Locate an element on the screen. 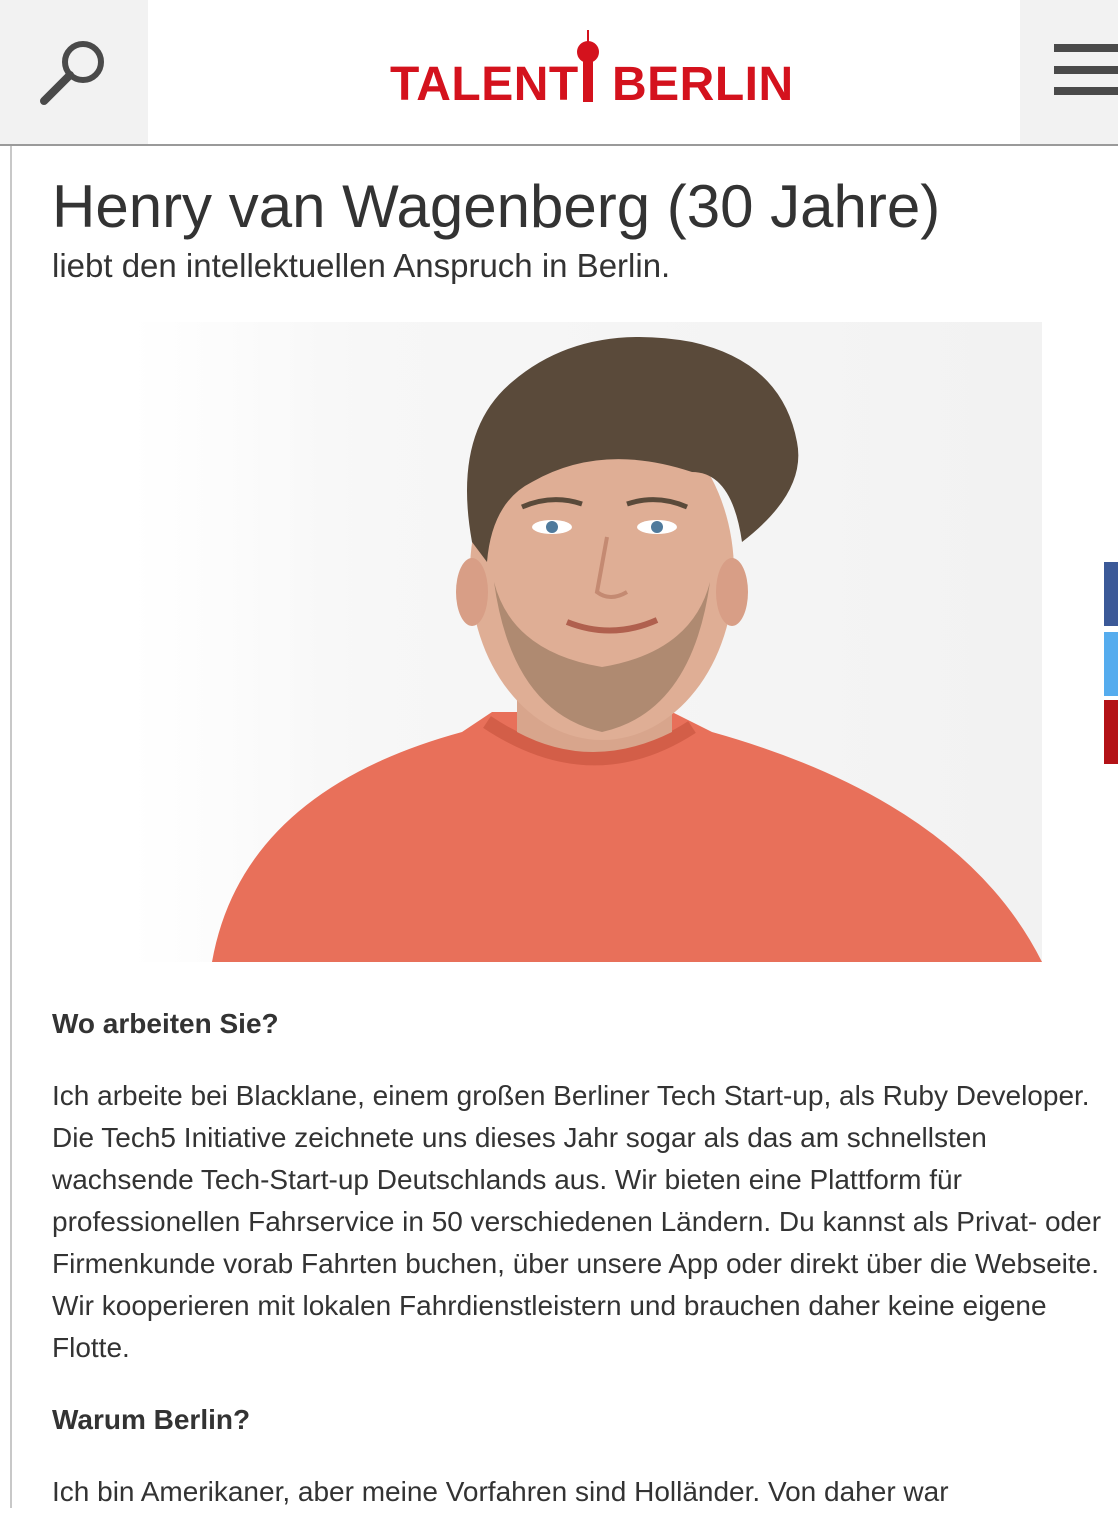 This screenshot has height=1513, width=1118. menu-button is located at coordinates (1069, 72).